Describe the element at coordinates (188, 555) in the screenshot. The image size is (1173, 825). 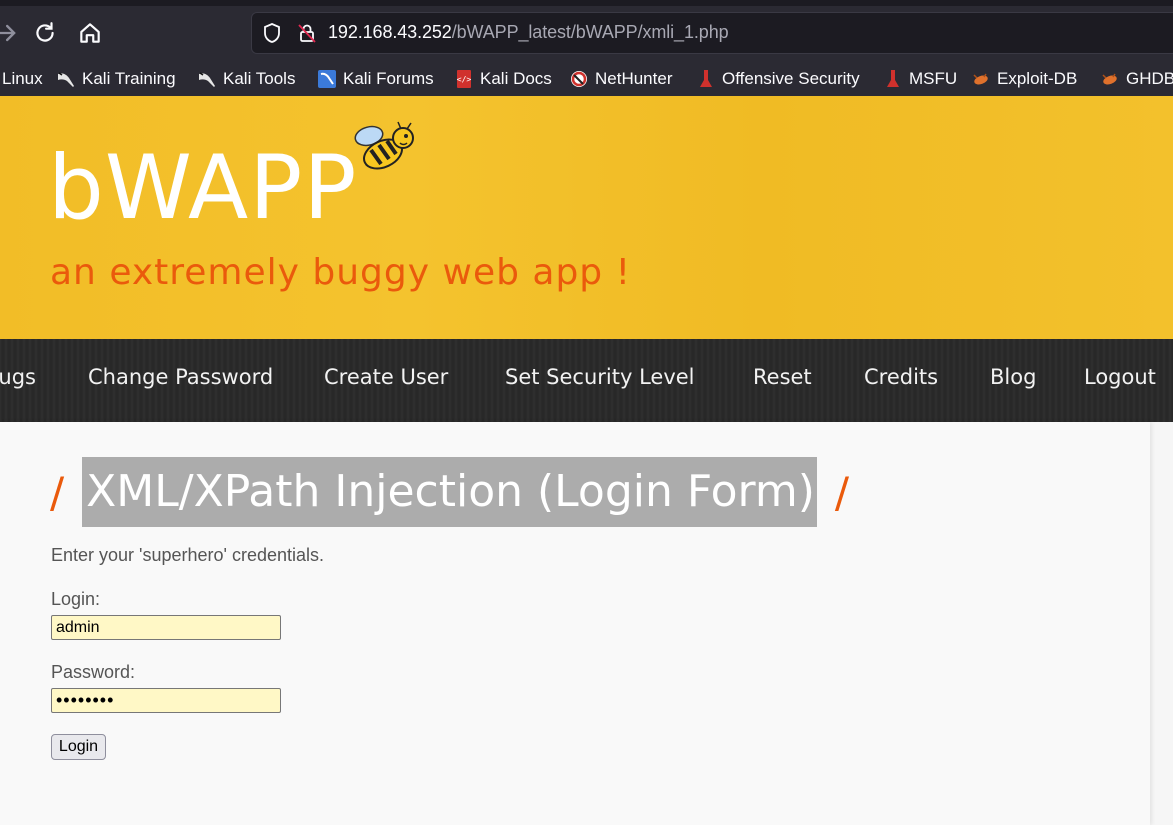
I see `credentials-instructions: Enter your 'superhero' credentials.` at that location.